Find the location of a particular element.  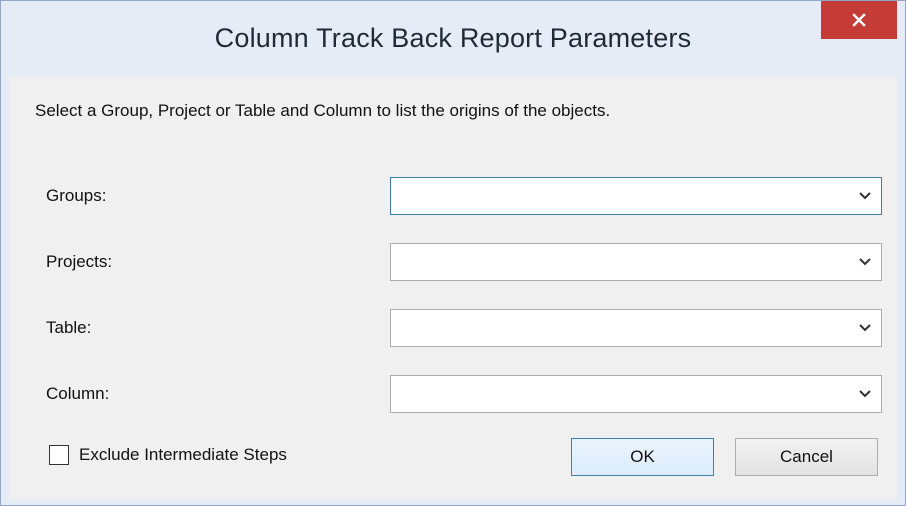

column-label: Column: is located at coordinates (78, 393).